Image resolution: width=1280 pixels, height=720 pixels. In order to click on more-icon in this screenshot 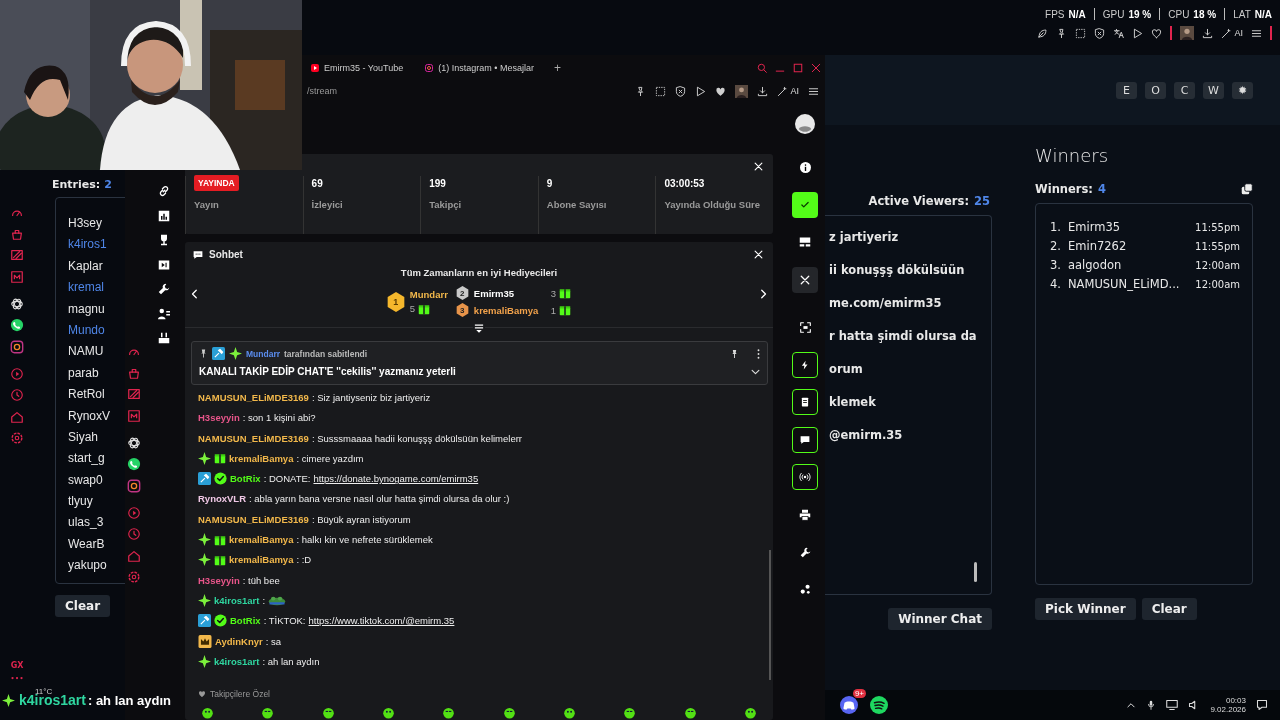, I will do `click(17, 678)`.